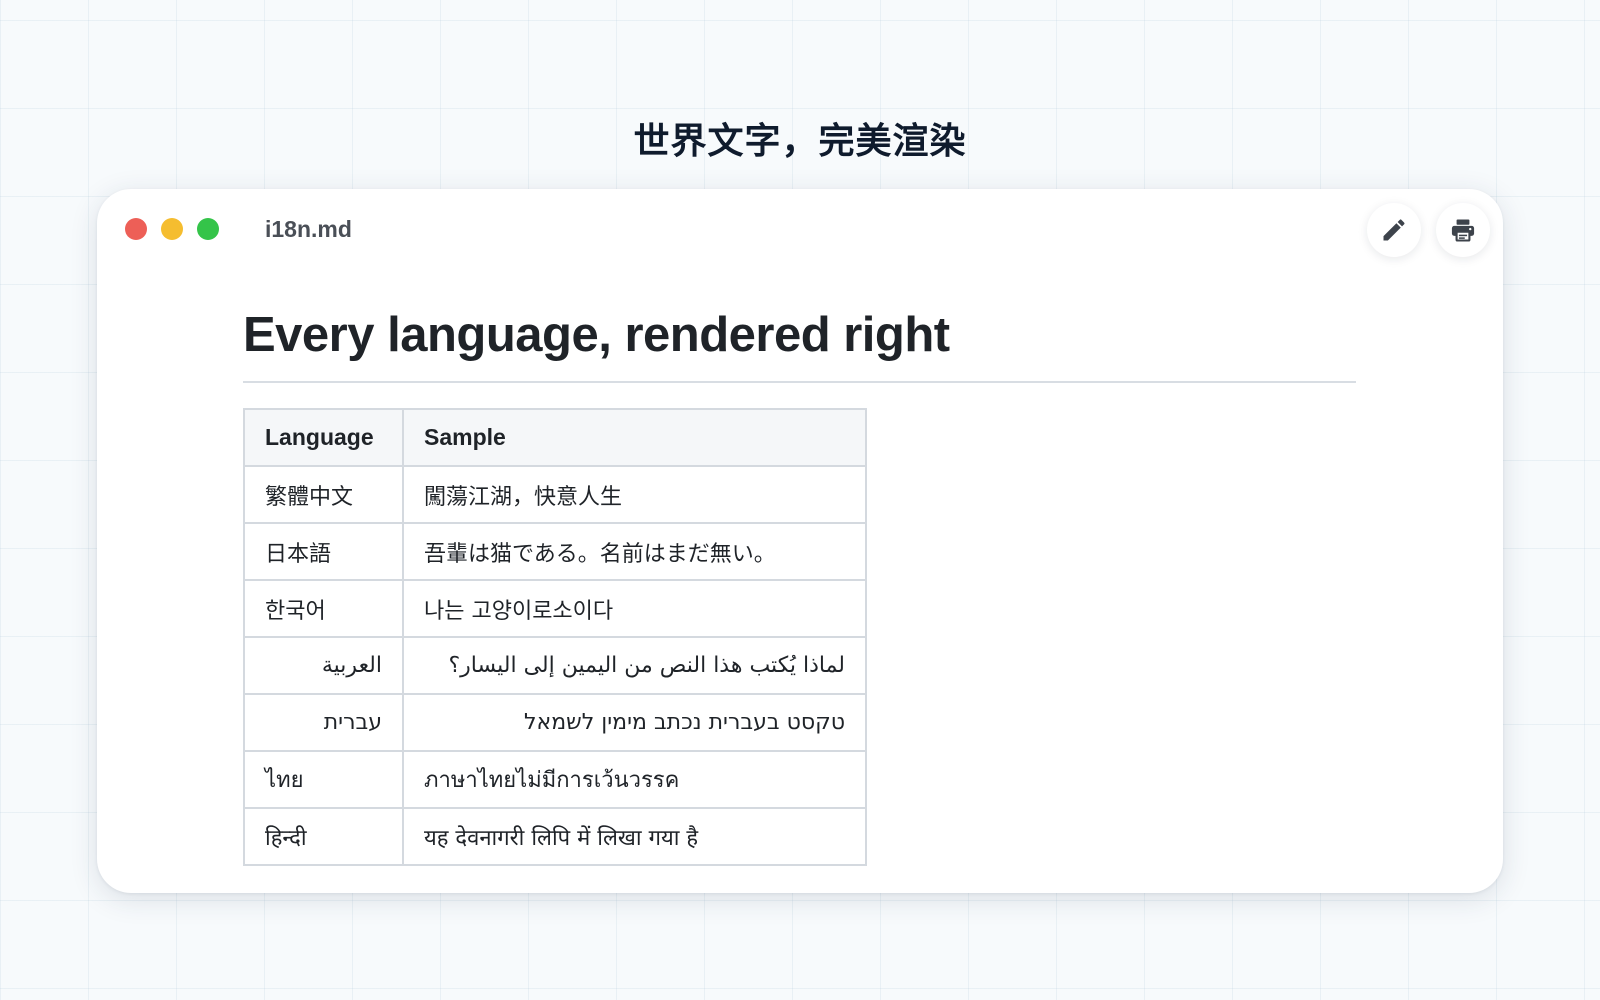  Describe the element at coordinates (323, 494) in the screenshot. I see `language-name-cell: 繁體中文` at that location.